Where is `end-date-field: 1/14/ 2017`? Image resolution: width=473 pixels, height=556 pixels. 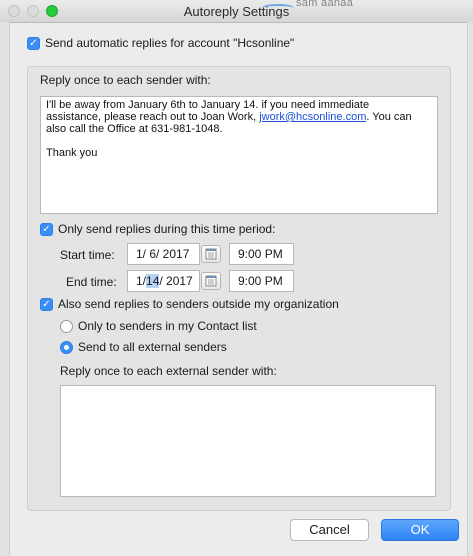 end-date-field: 1/14/ 2017 is located at coordinates (163, 281).